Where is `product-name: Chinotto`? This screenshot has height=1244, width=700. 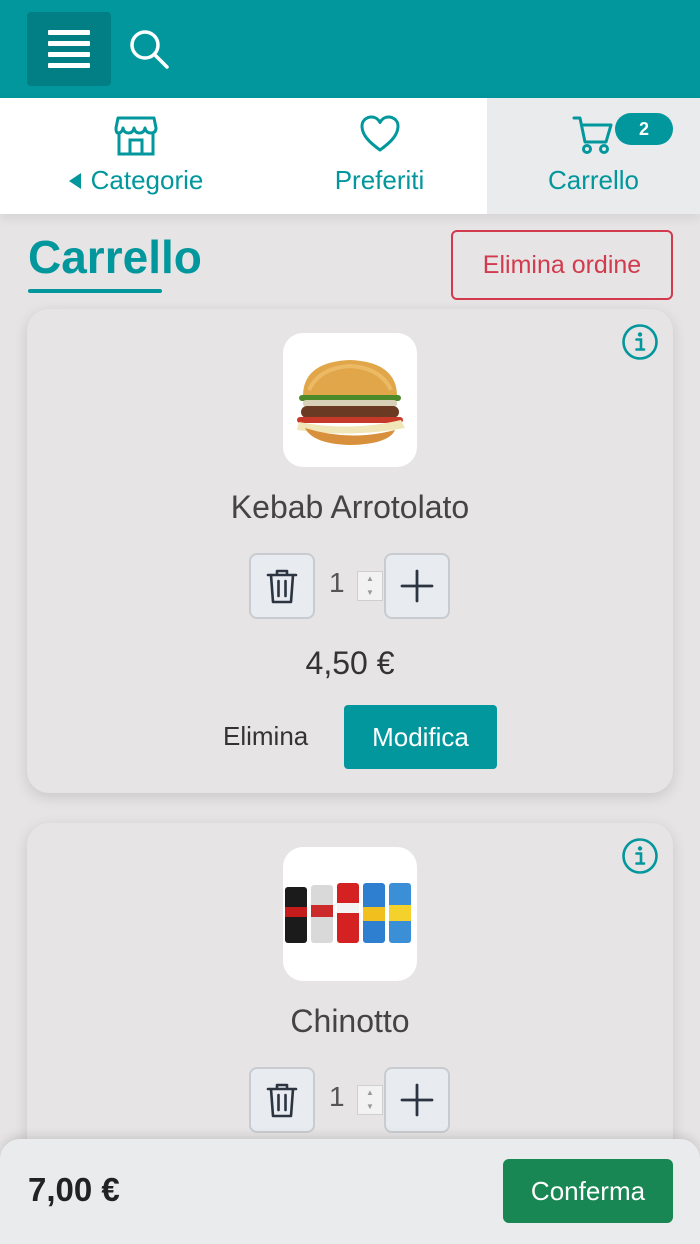
product-name: Chinotto is located at coordinates (350, 1021).